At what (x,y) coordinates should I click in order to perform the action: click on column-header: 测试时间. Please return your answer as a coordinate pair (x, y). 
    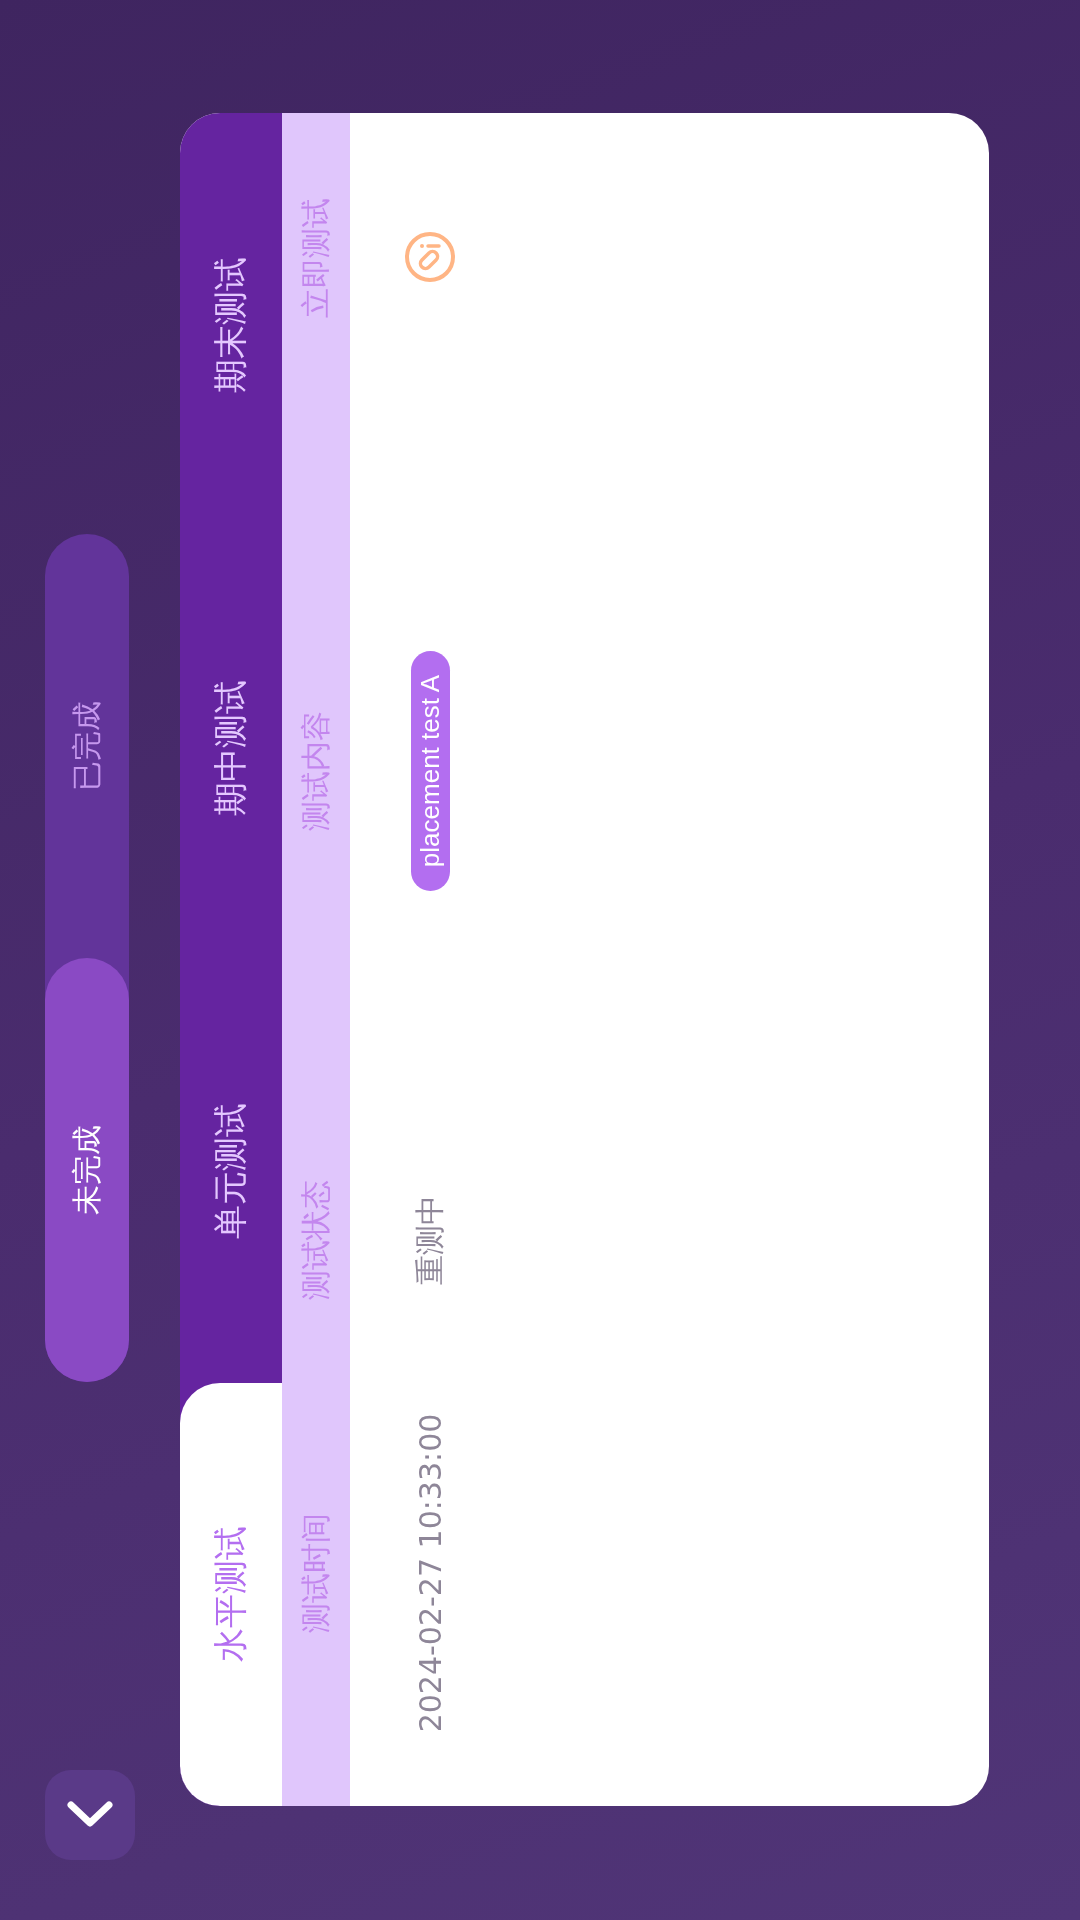
    Looking at the image, I should click on (315, 1573).